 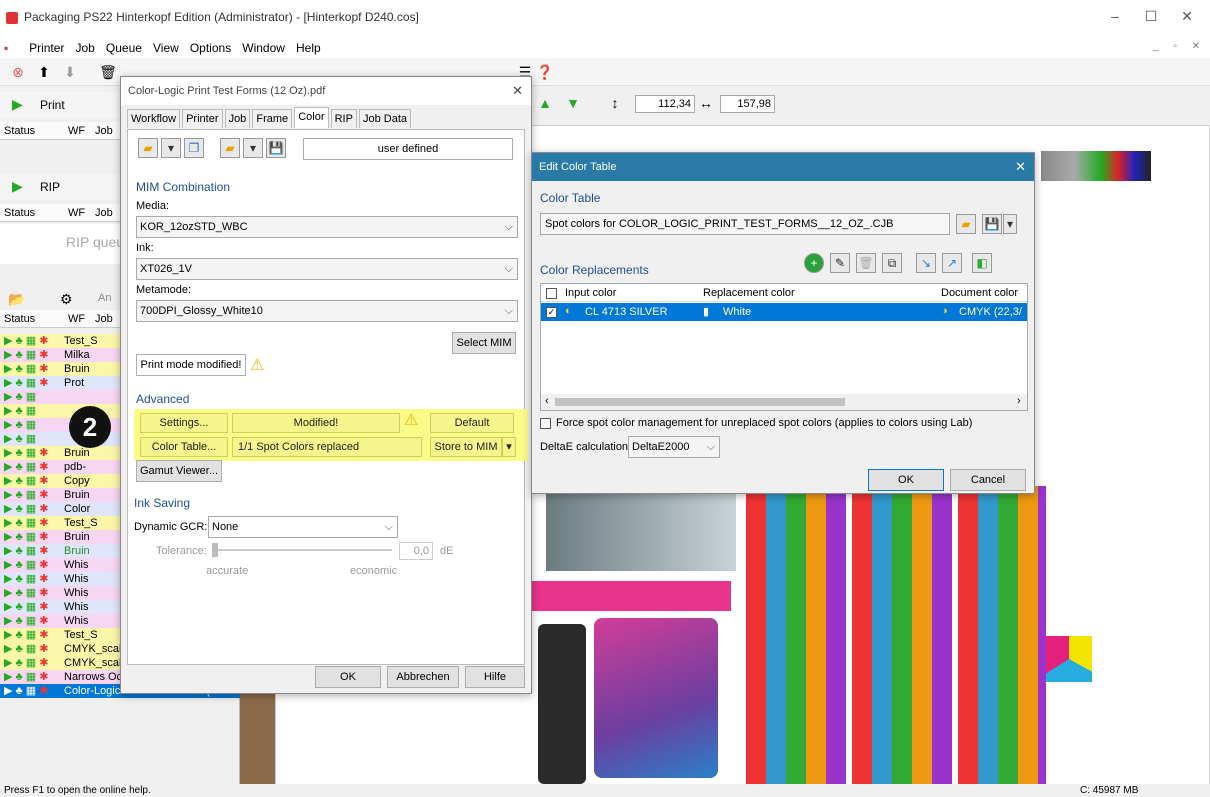 I want to click on ect-close-button: ✕, so click(x=1020, y=167).